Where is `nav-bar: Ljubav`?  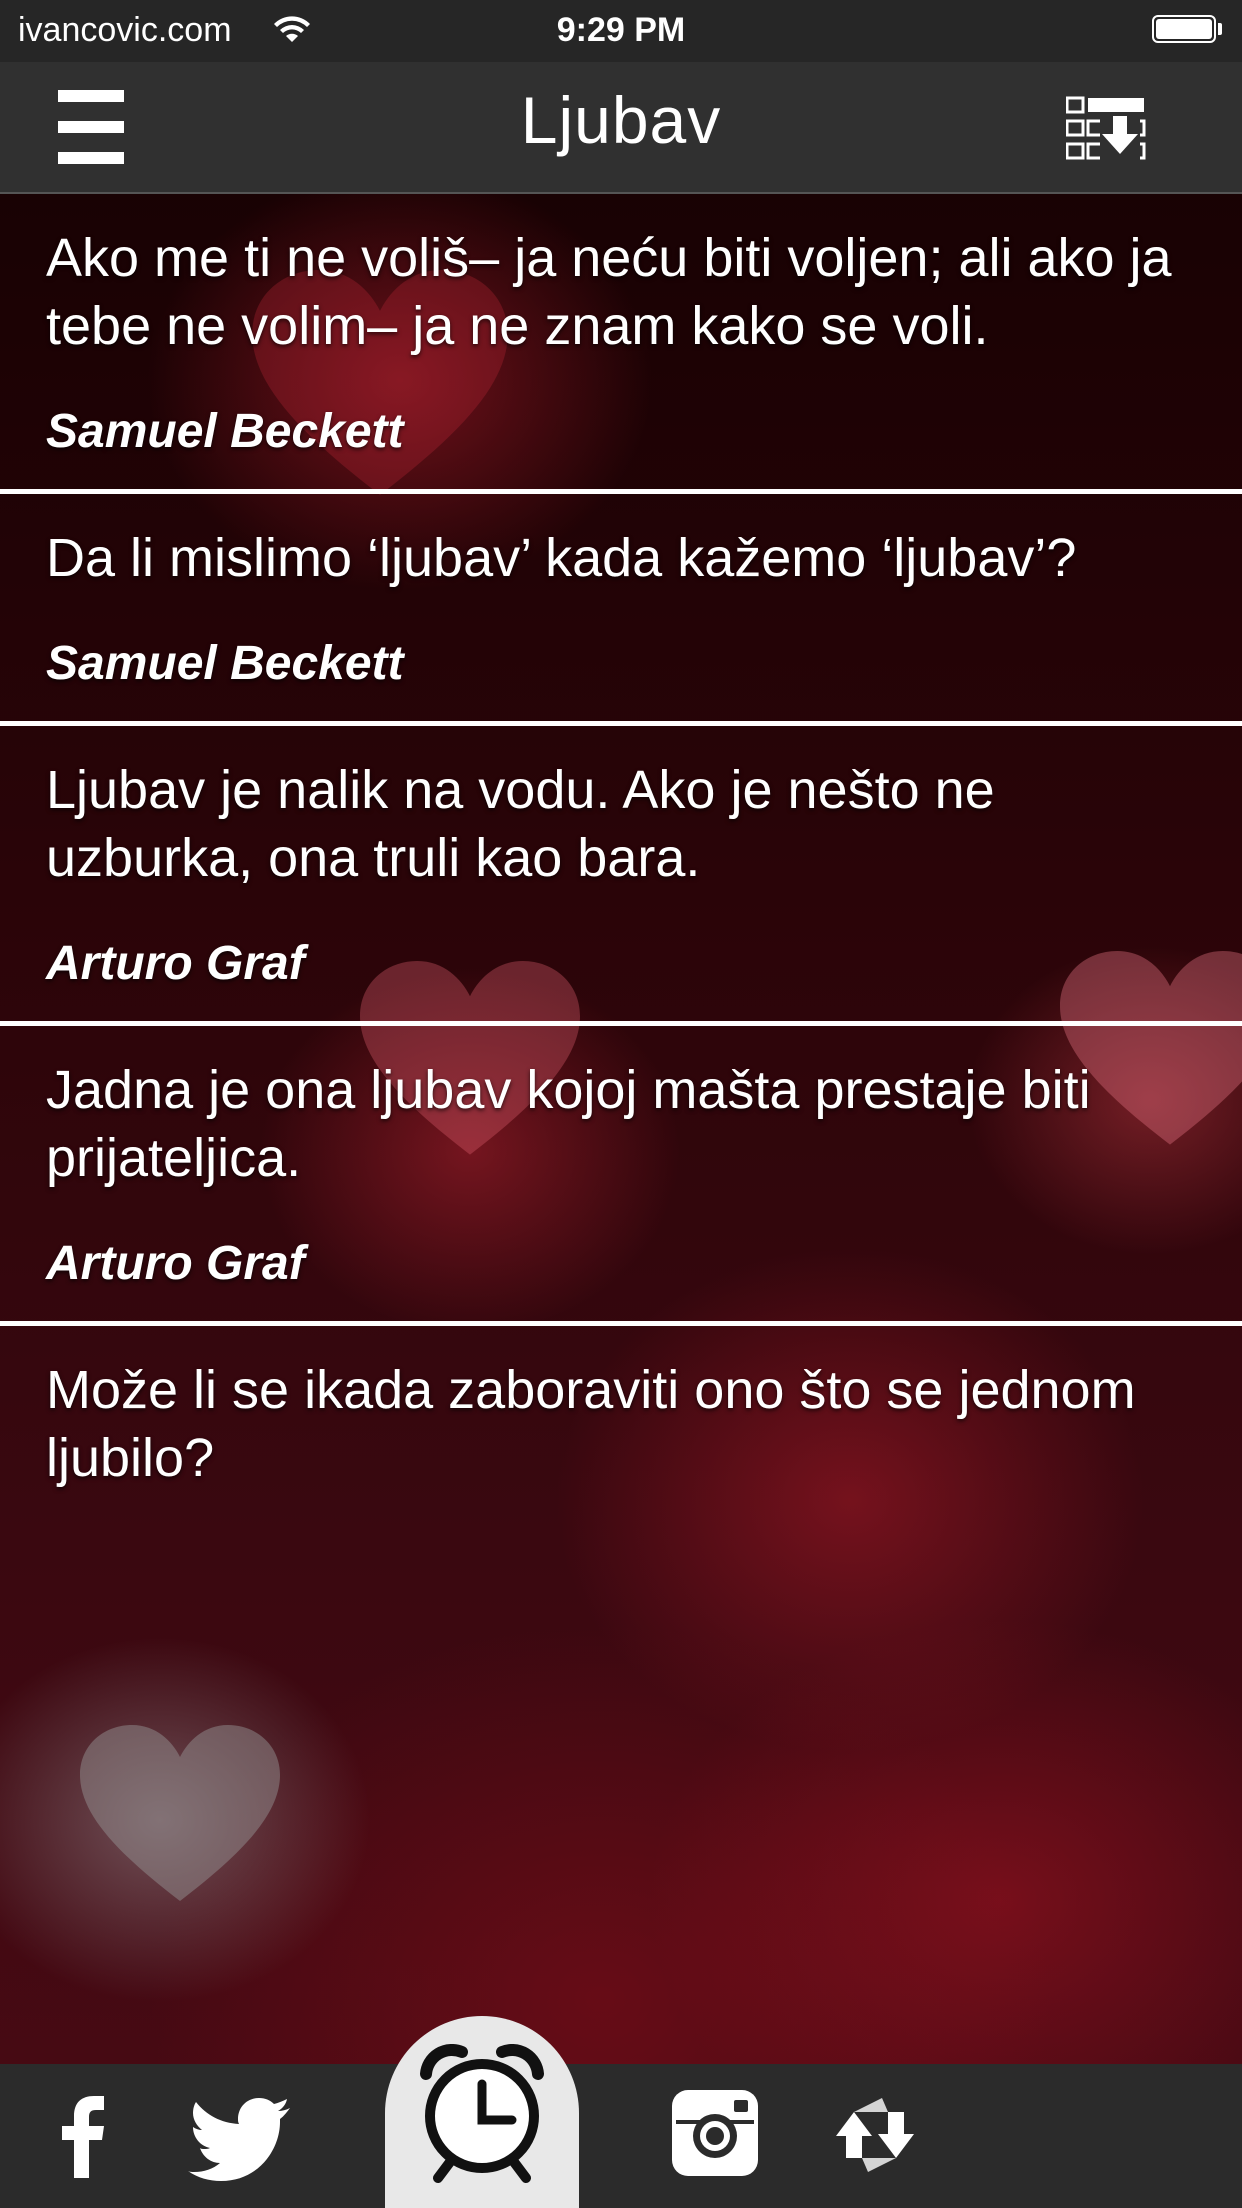
nav-bar: Ljubav is located at coordinates (621, 128).